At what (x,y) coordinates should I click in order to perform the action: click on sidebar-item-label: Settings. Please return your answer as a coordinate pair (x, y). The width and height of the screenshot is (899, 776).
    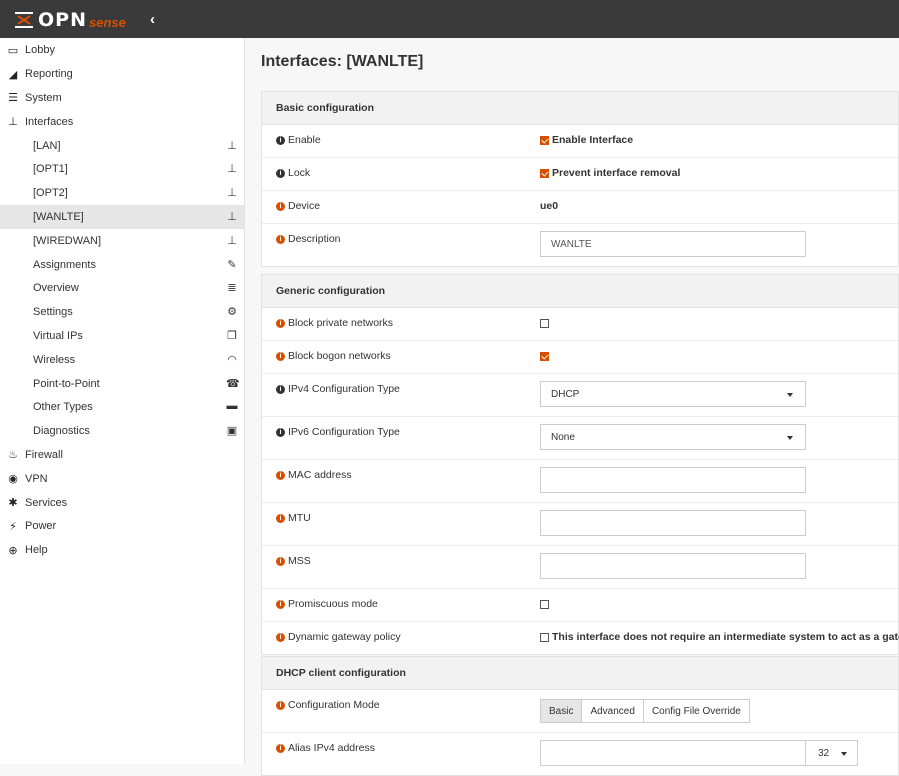
    Looking at the image, I should click on (53, 312).